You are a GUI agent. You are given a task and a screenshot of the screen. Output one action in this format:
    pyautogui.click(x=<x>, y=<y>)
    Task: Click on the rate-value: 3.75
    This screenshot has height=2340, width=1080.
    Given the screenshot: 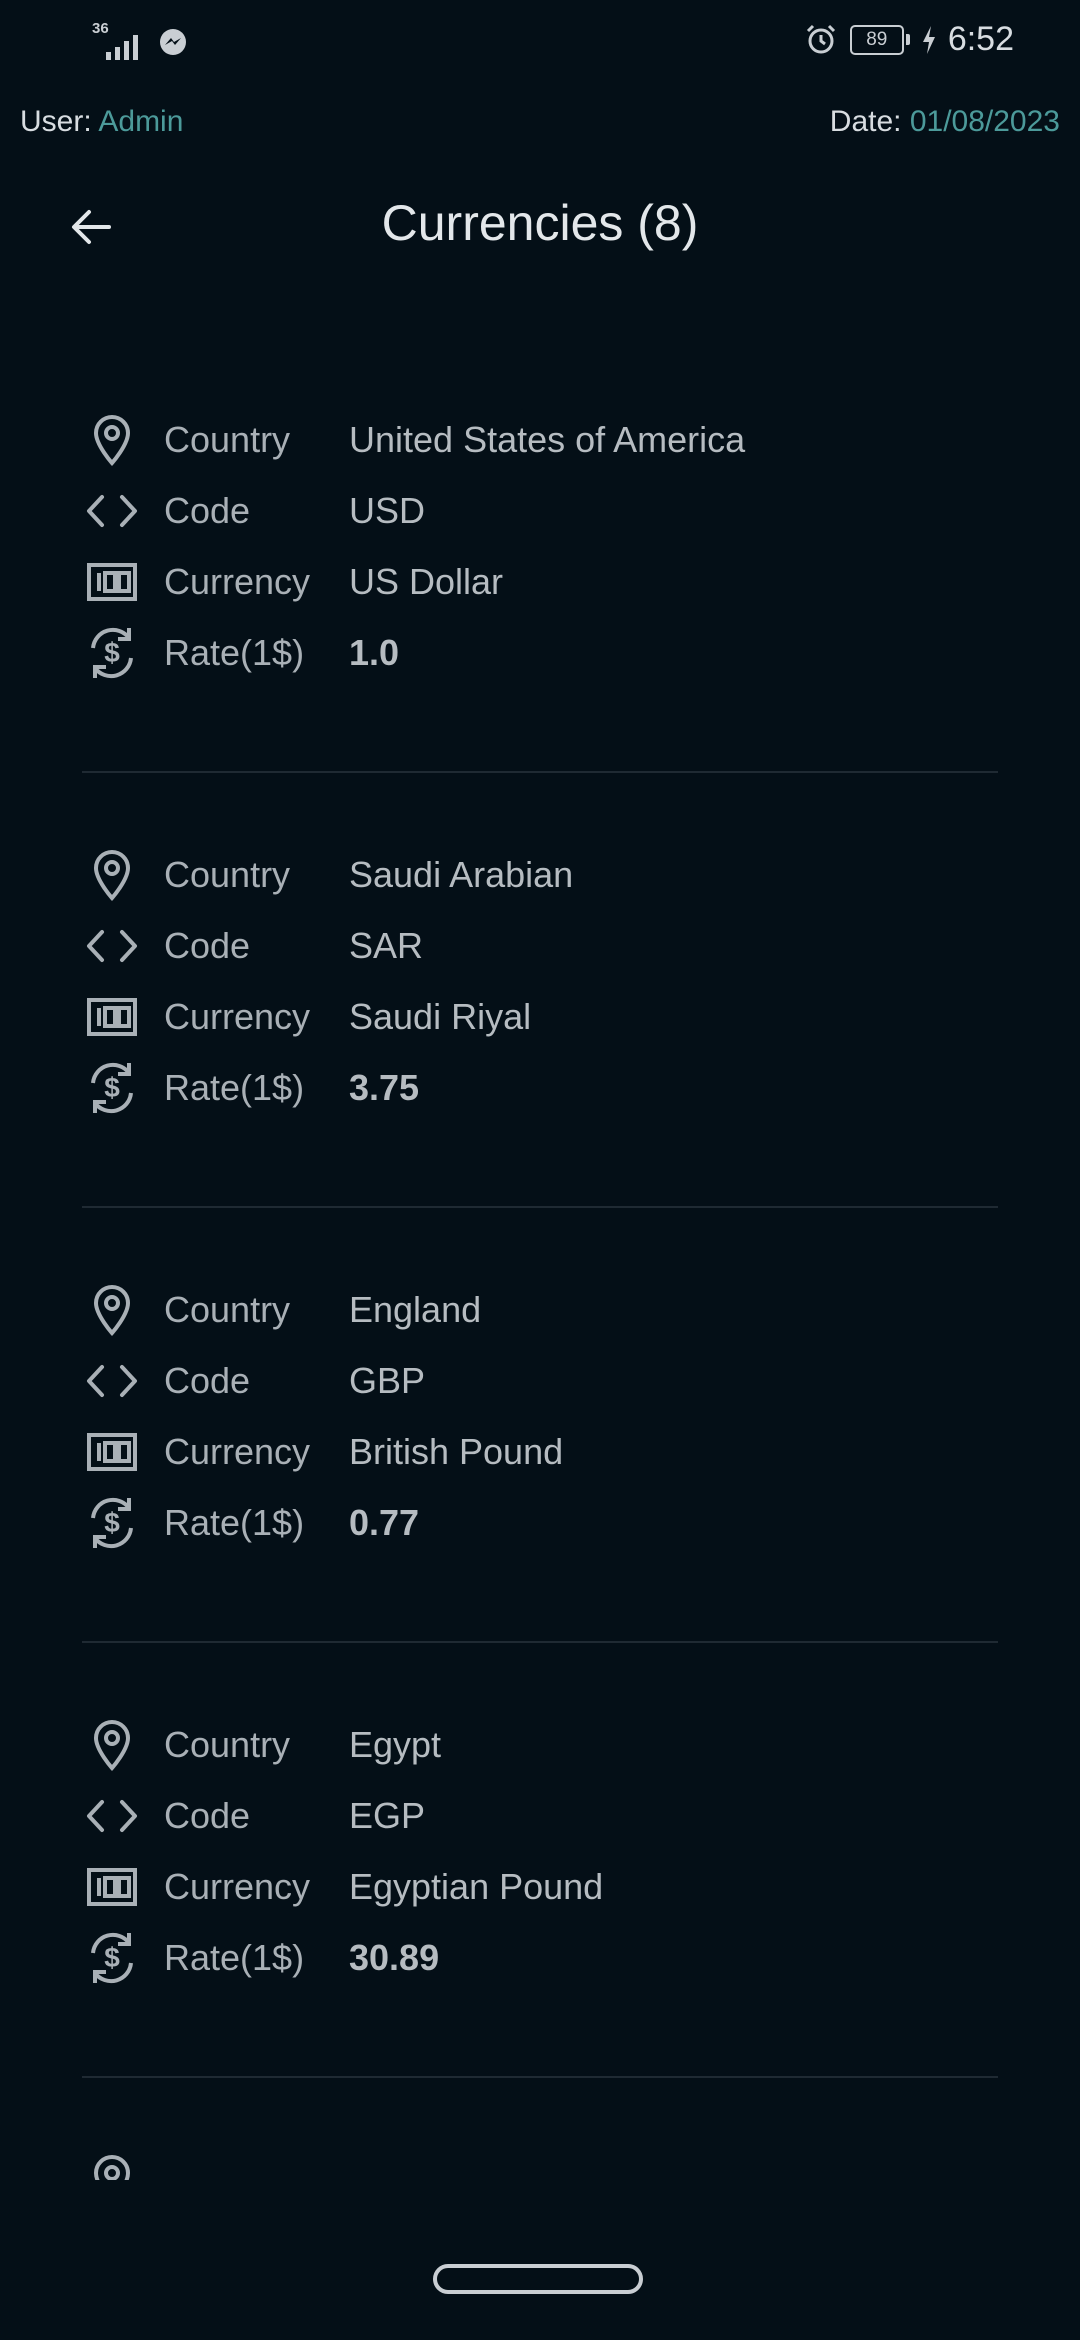 What is the action you would take?
    pyautogui.click(x=384, y=1087)
    